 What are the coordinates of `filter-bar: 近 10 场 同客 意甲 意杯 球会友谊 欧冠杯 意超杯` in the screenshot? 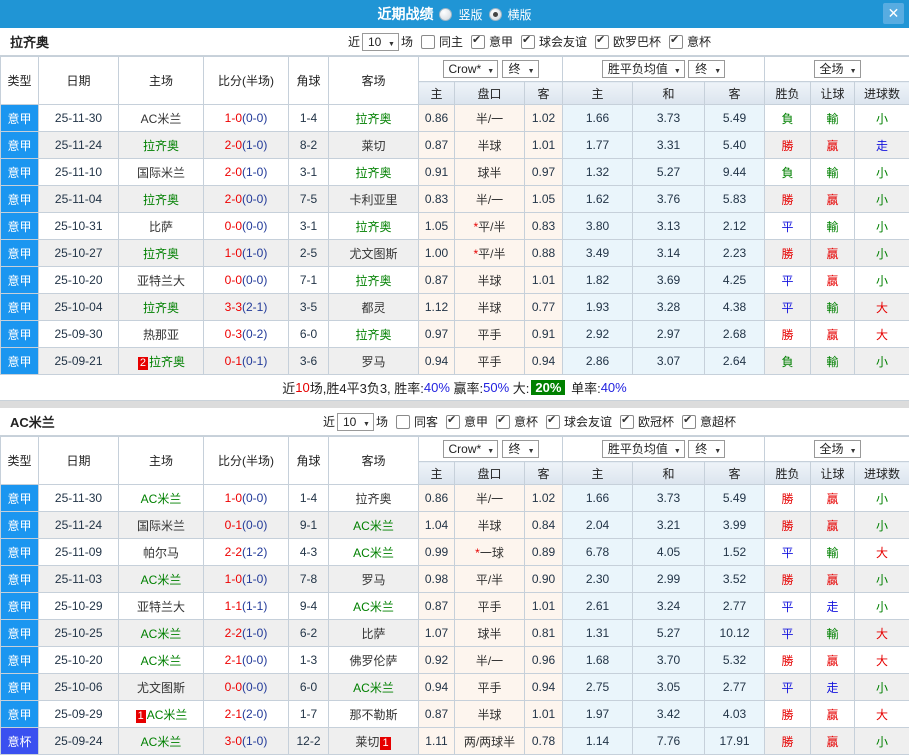 It's located at (529, 422).